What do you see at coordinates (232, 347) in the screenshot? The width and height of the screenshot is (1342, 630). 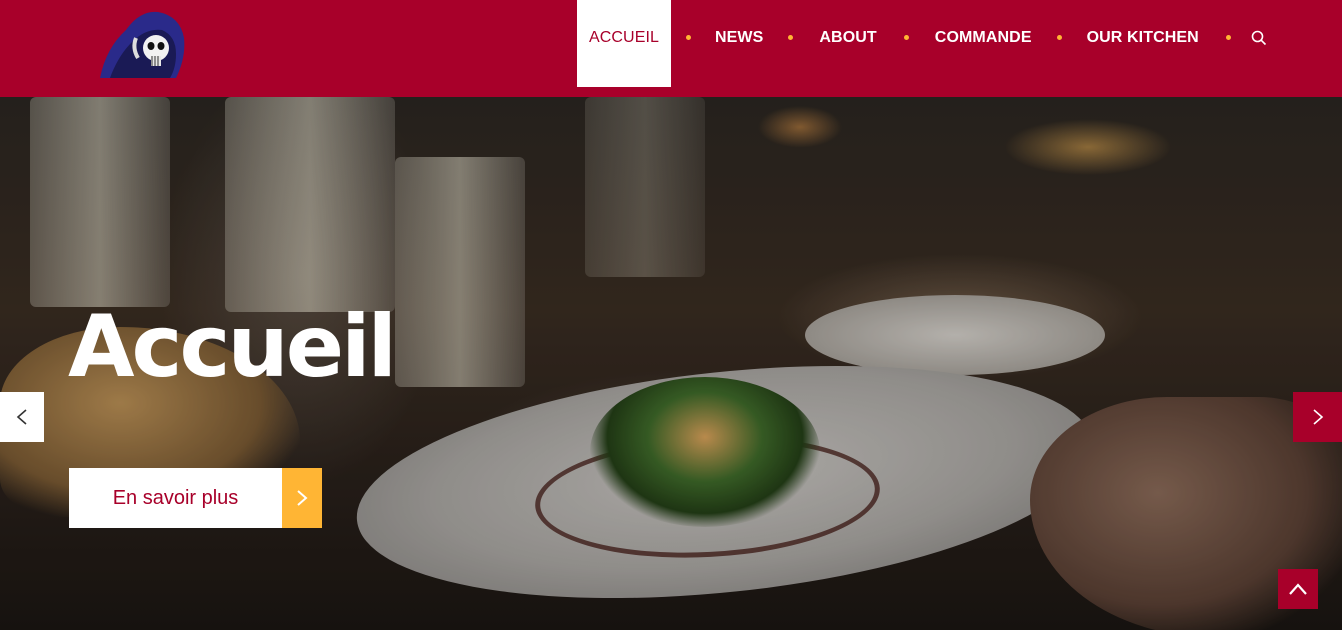 I see `hero-title: Accueil` at bounding box center [232, 347].